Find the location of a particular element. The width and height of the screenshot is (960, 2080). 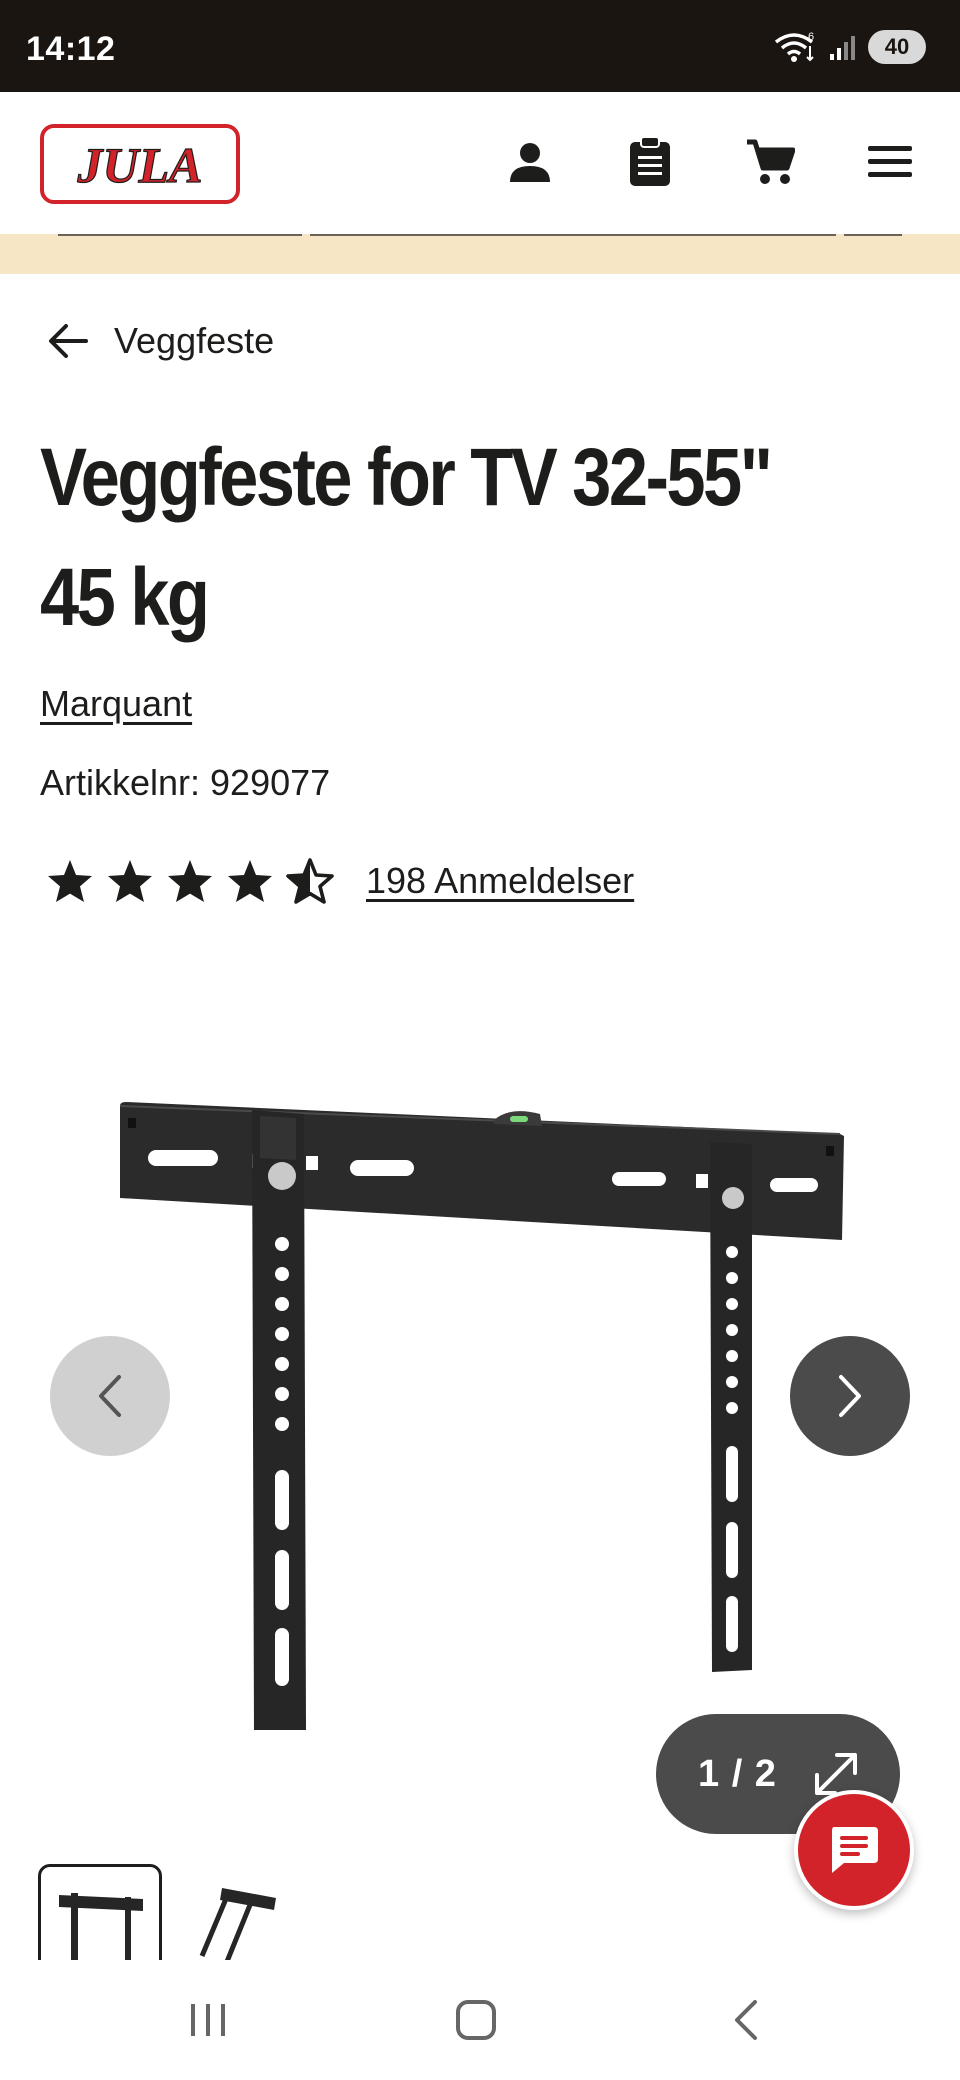

recent-apps-button is located at coordinates (208, 2020).